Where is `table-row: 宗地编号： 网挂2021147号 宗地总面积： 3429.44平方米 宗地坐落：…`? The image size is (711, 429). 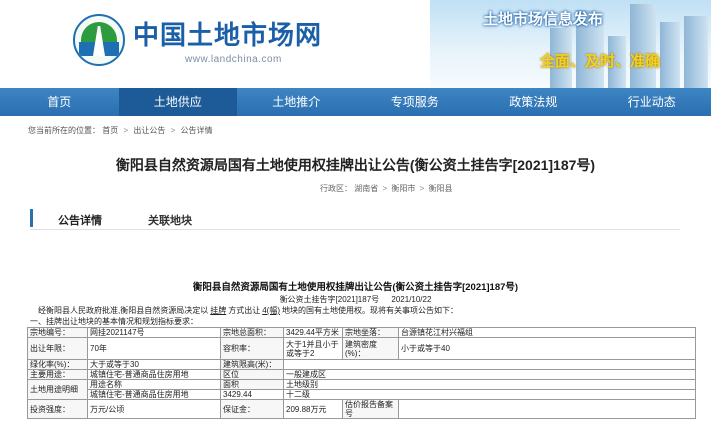
table-row: 宗地编号： 网挂2021147号 宗地总面积： 3429.44平方米 宗地坐落：… is located at coordinates (361, 332).